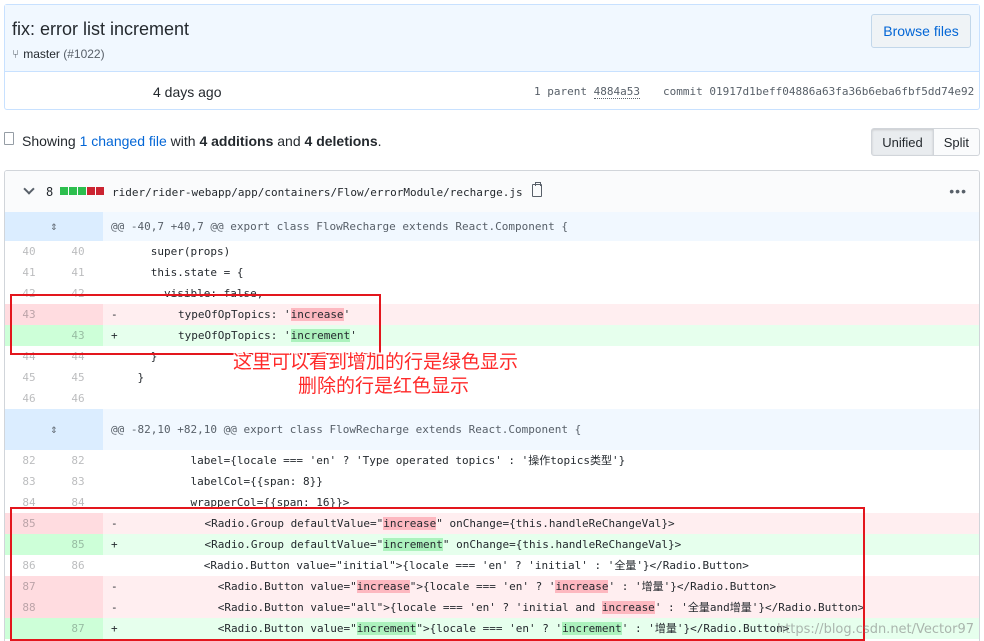  I want to click on table-row: 40 40 super(props), so click(492, 251).